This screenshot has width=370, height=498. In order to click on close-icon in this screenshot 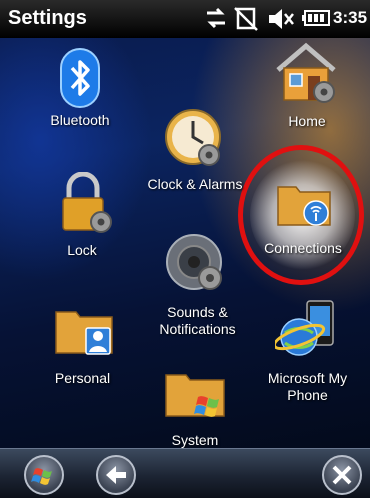, I will do `click(342, 475)`.